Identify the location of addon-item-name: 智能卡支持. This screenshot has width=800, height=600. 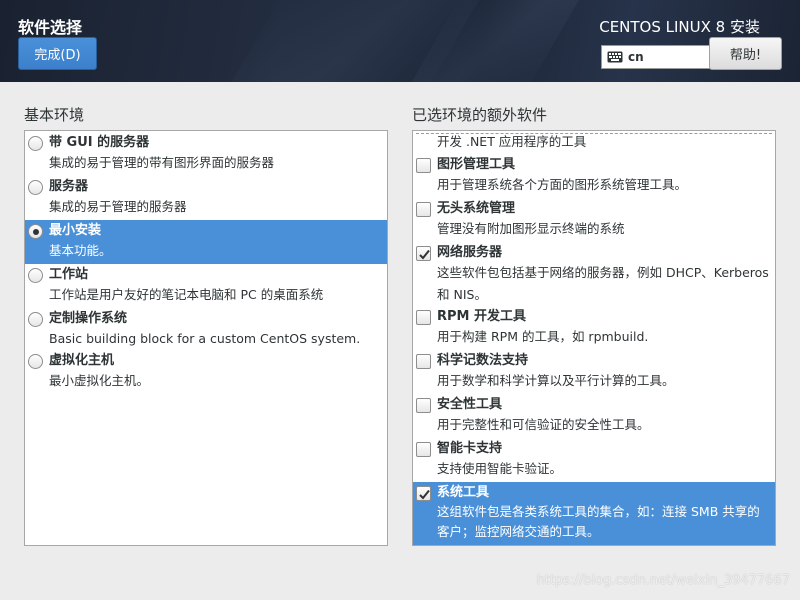
(470, 448).